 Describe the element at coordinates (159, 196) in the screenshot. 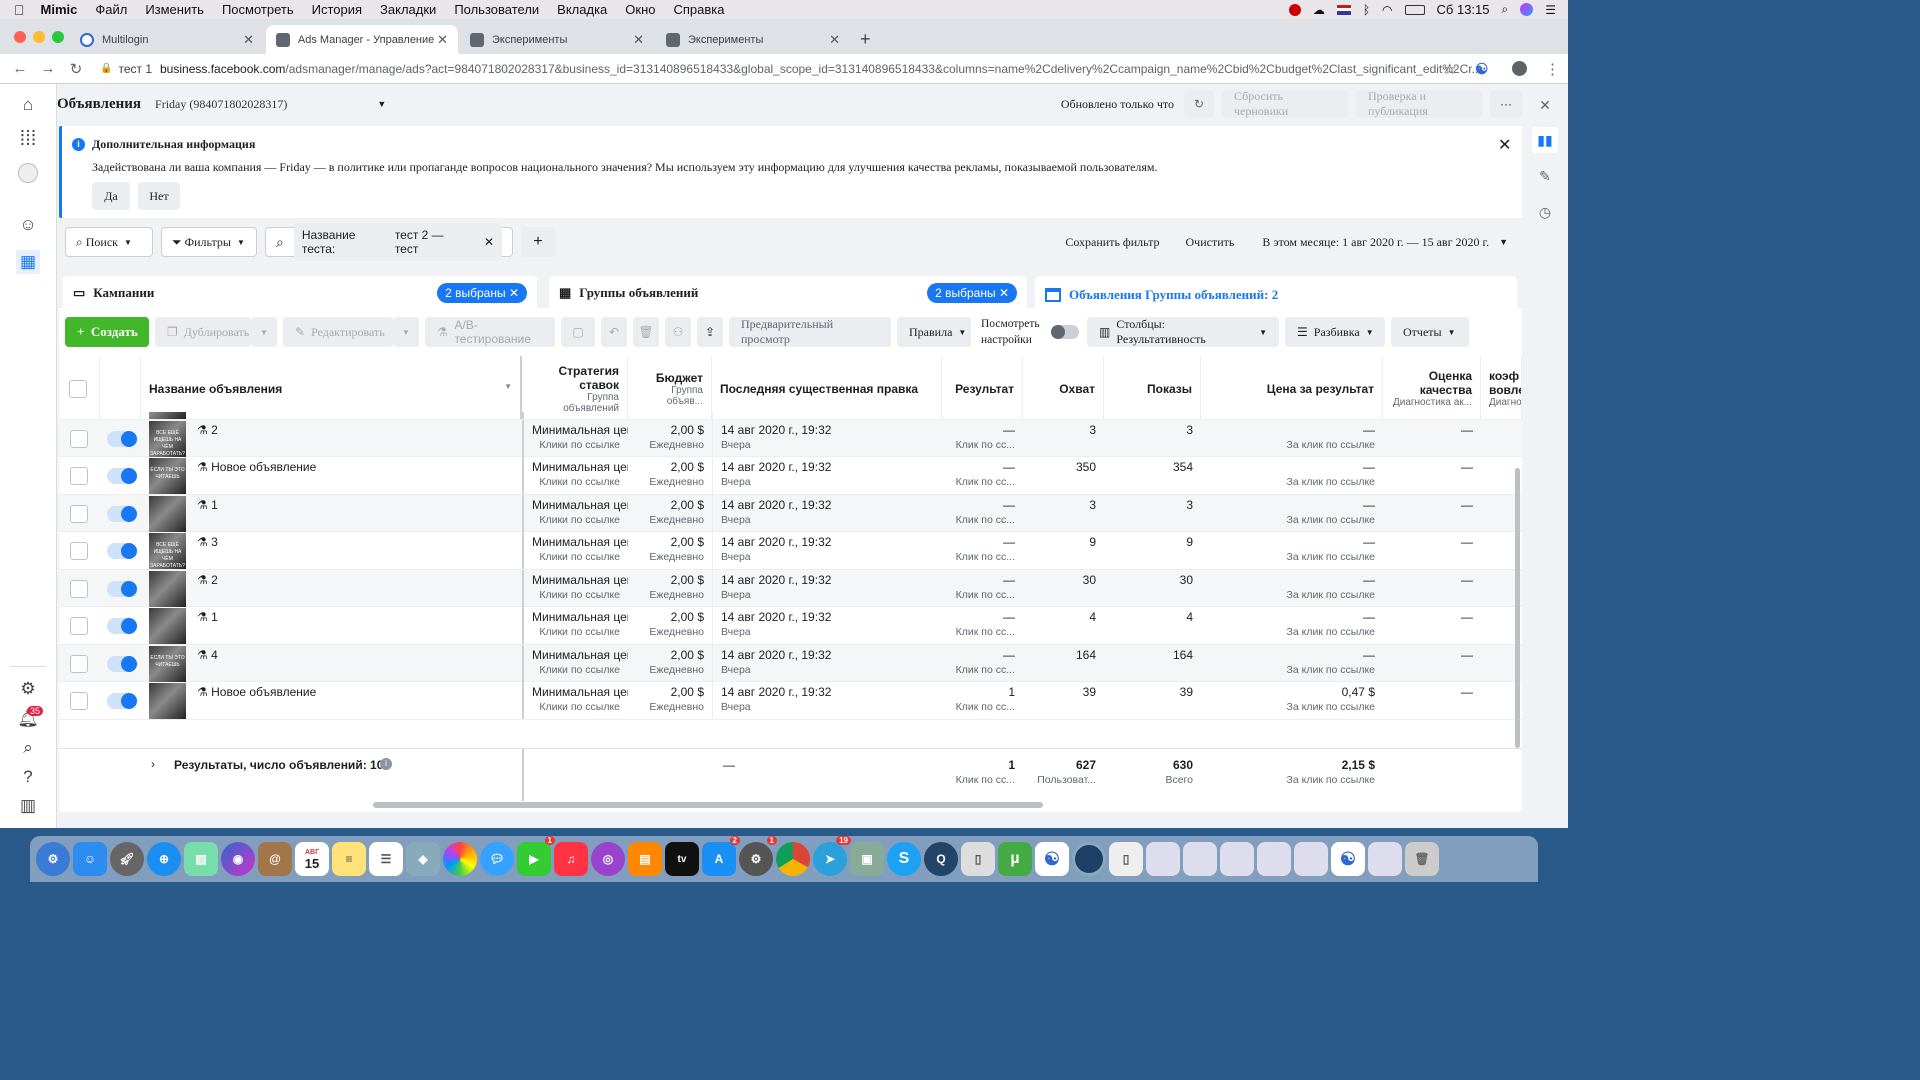

I see `no-button: Нет` at that location.